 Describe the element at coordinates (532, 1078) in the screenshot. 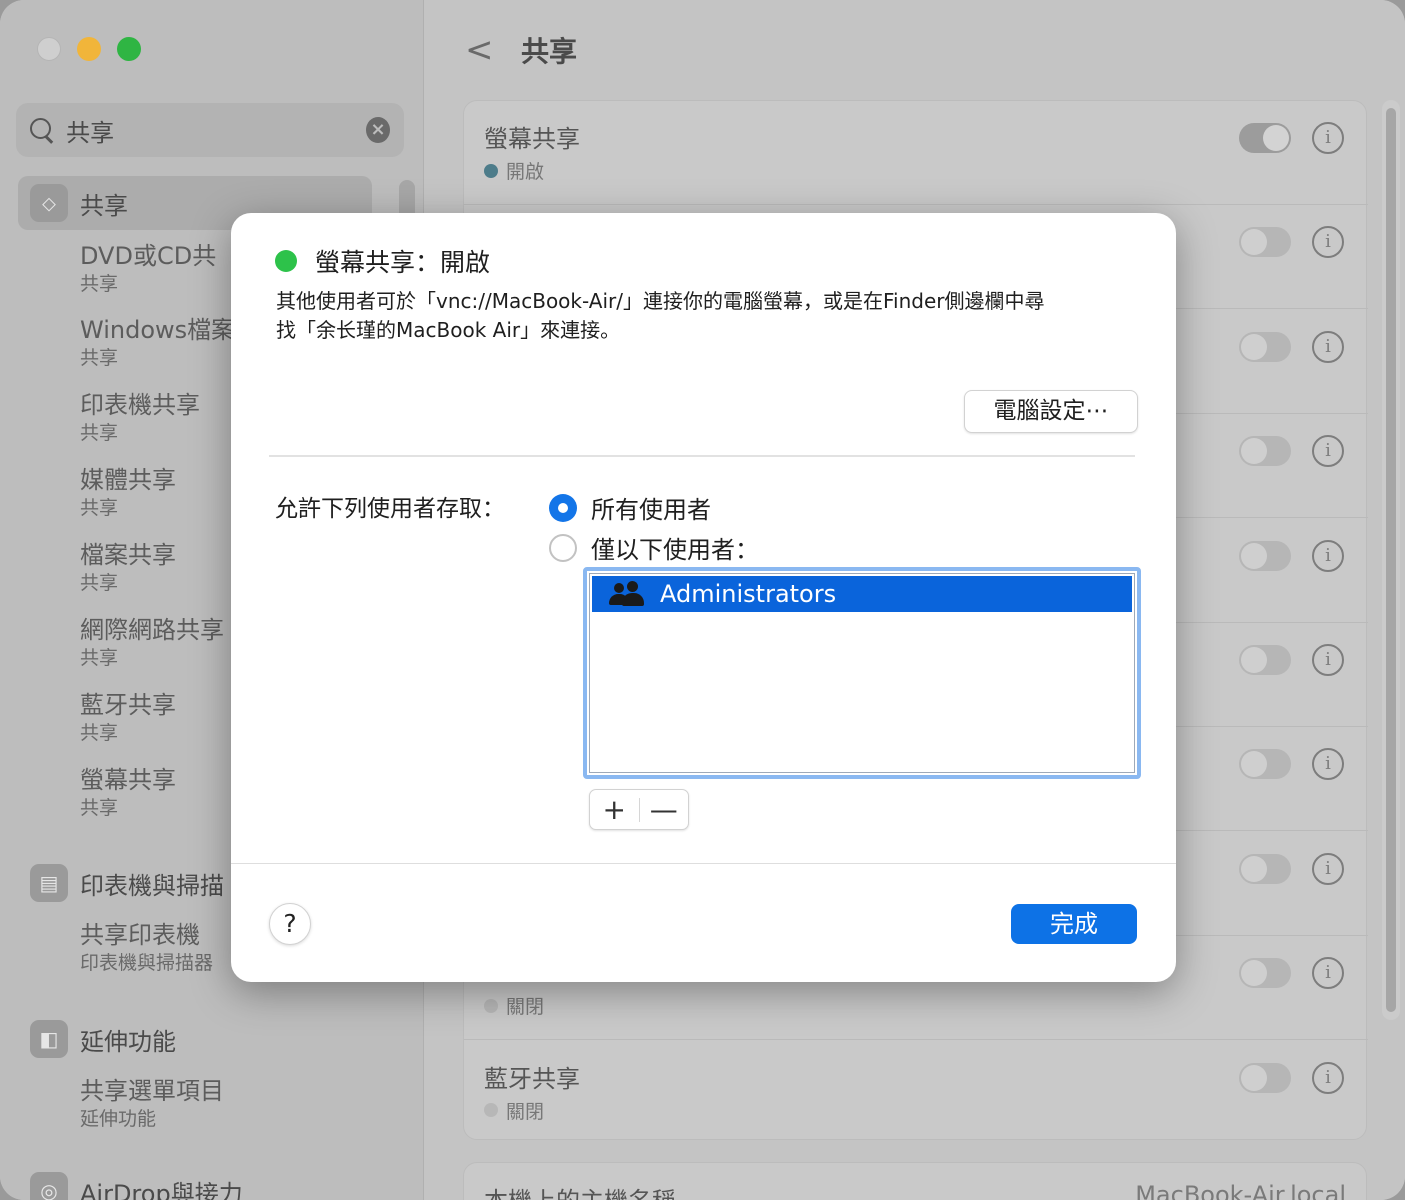

I see `service-title: 藍牙共享` at that location.